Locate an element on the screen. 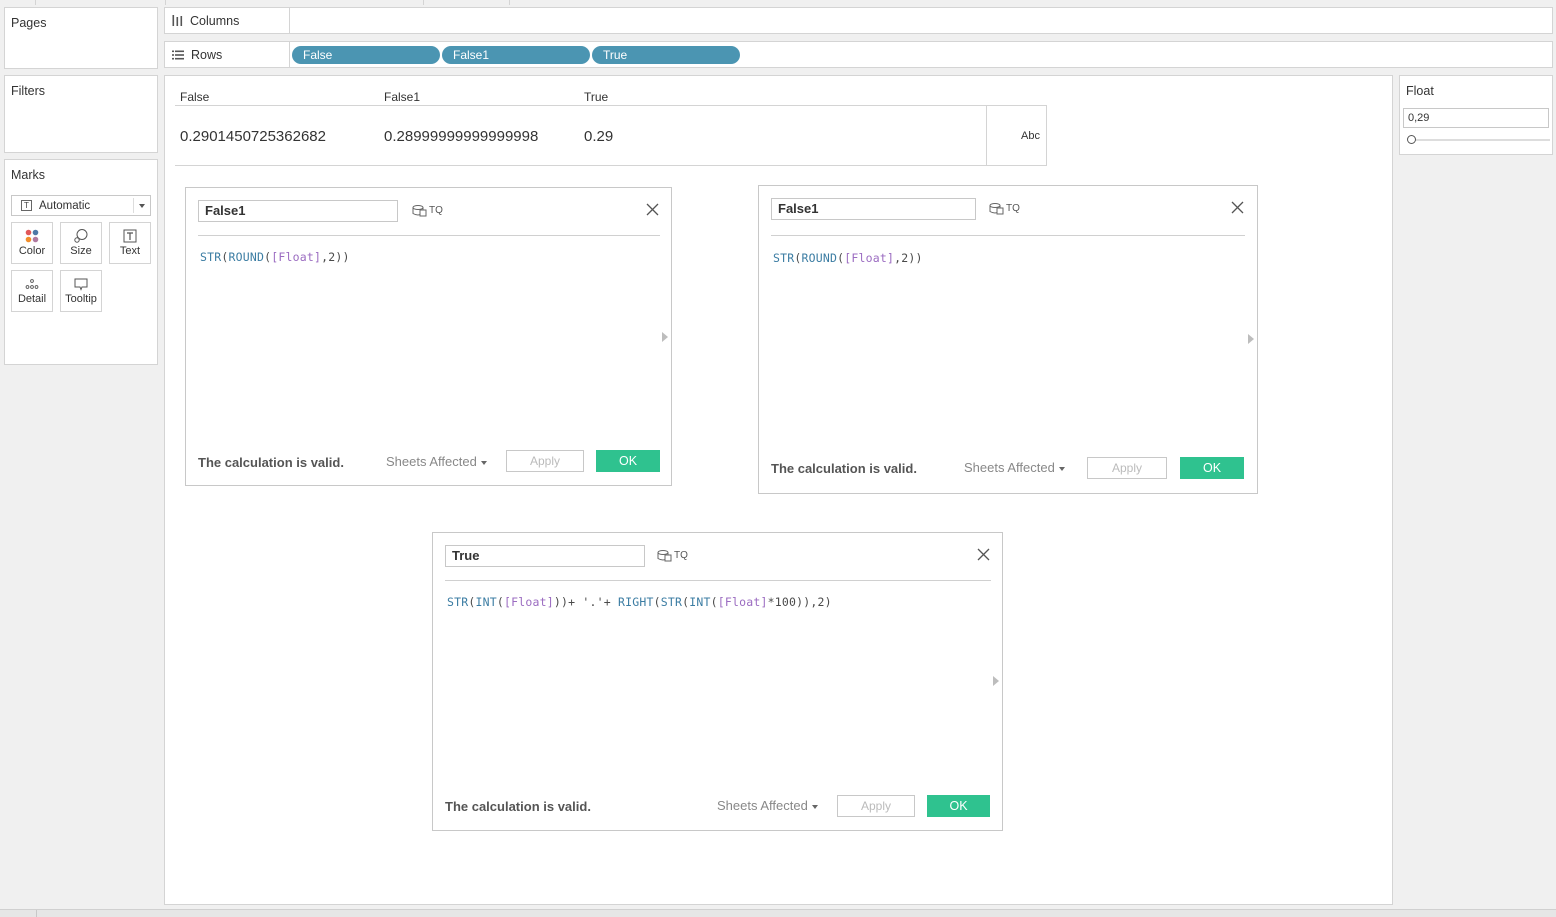 The height and width of the screenshot is (917, 1556). pages-title: Pages is located at coordinates (29, 23).